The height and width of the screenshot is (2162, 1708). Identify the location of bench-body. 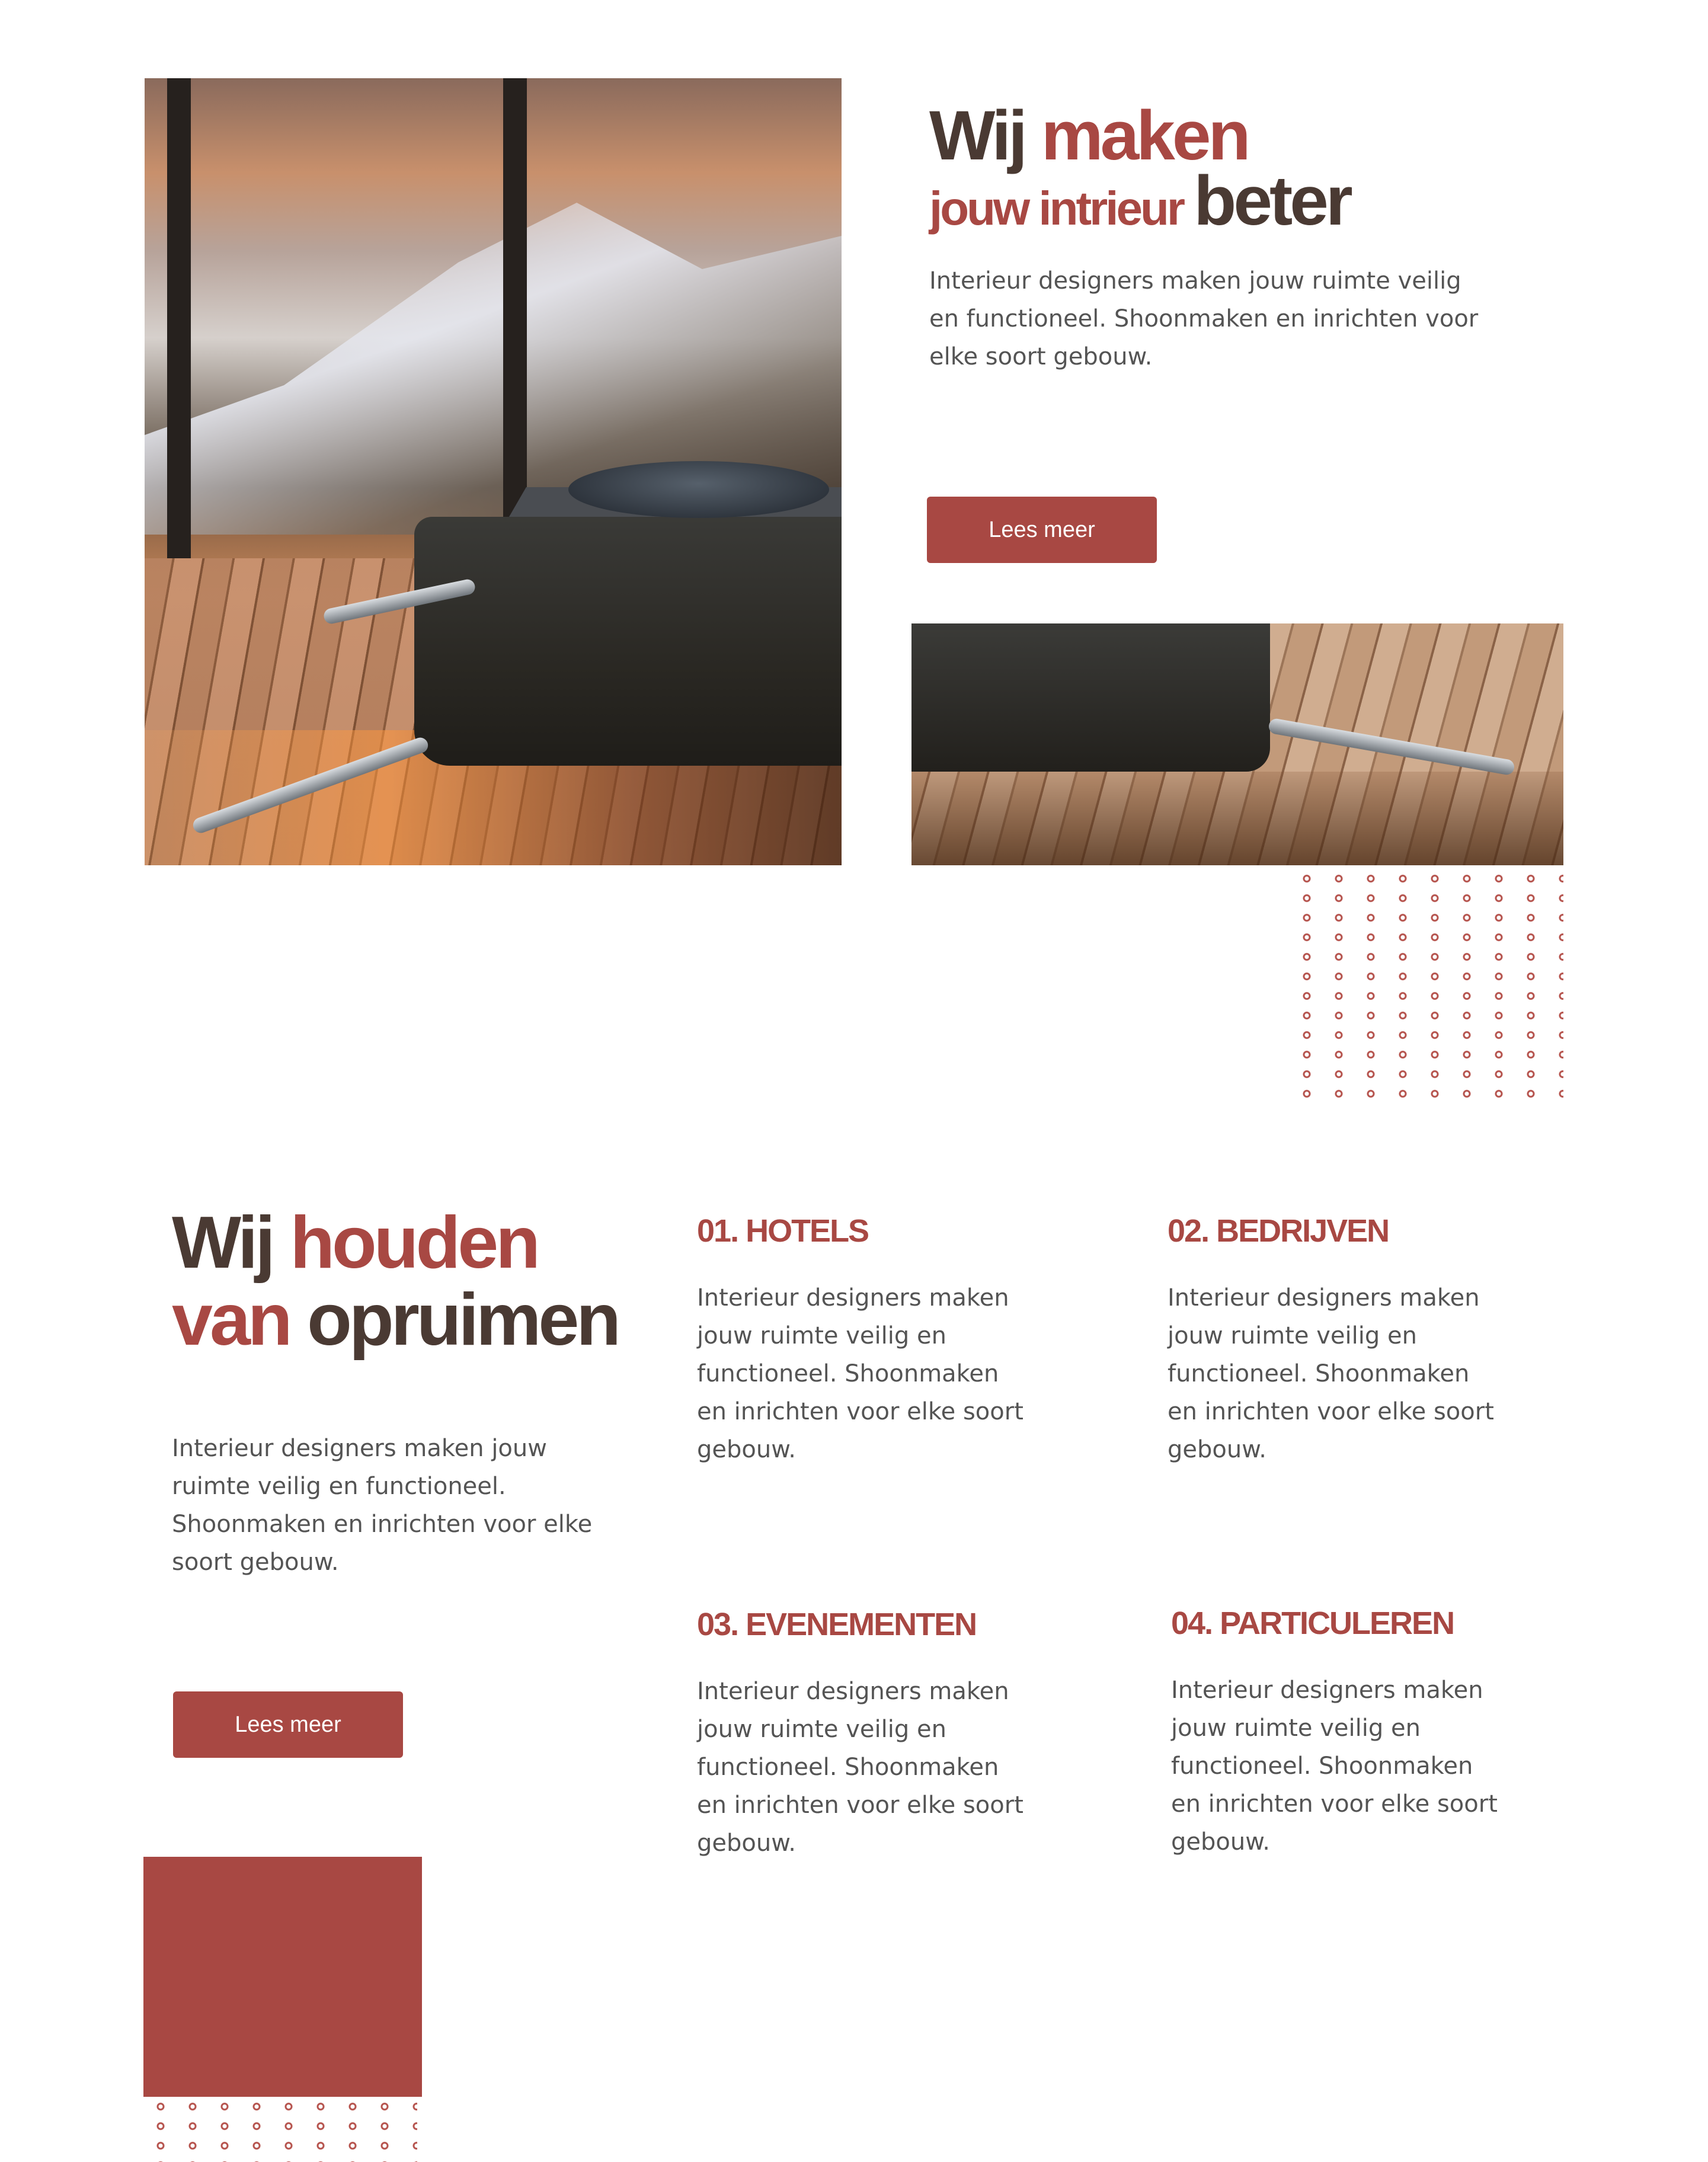
(628, 641).